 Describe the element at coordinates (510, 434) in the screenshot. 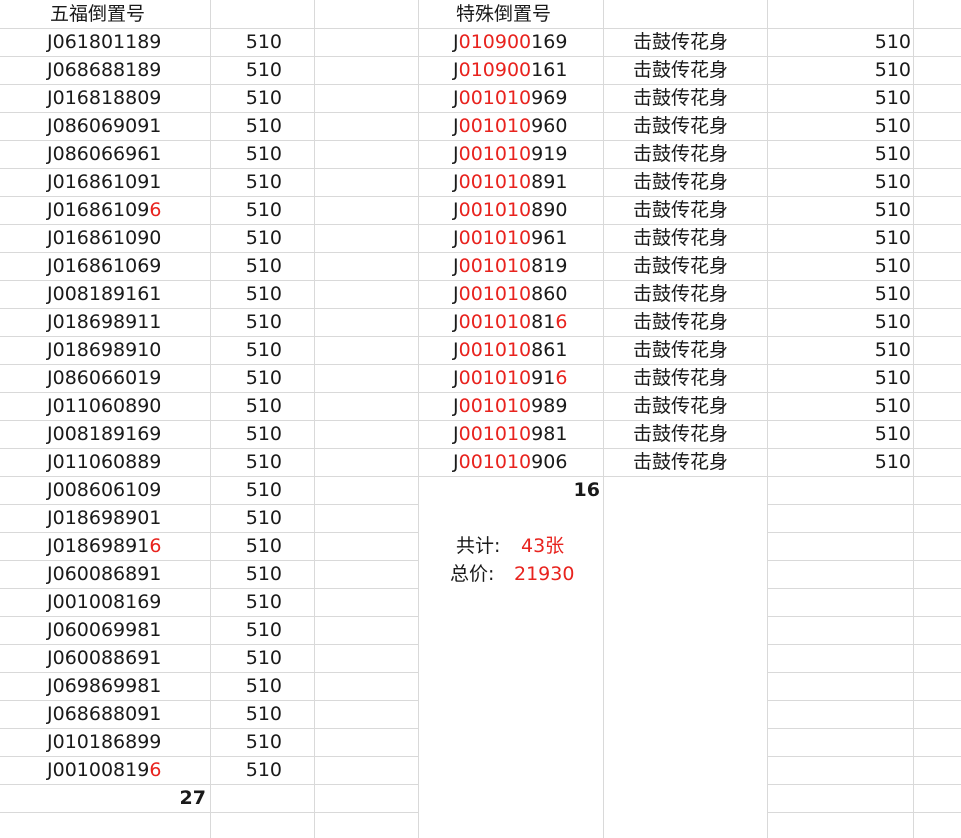

I see `code-cell: J001010981` at that location.